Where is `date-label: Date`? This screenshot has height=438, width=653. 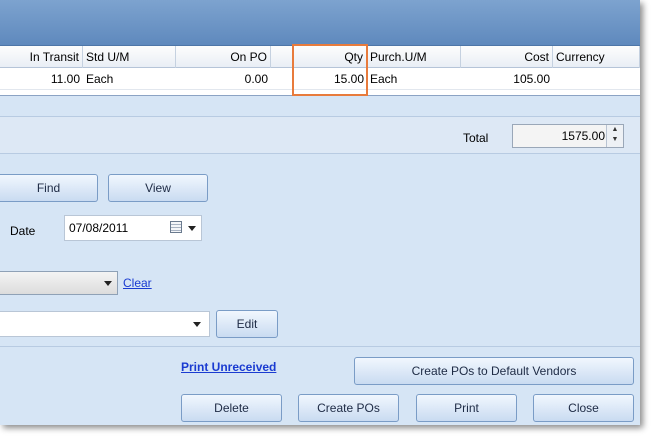 date-label: Date is located at coordinates (23, 231).